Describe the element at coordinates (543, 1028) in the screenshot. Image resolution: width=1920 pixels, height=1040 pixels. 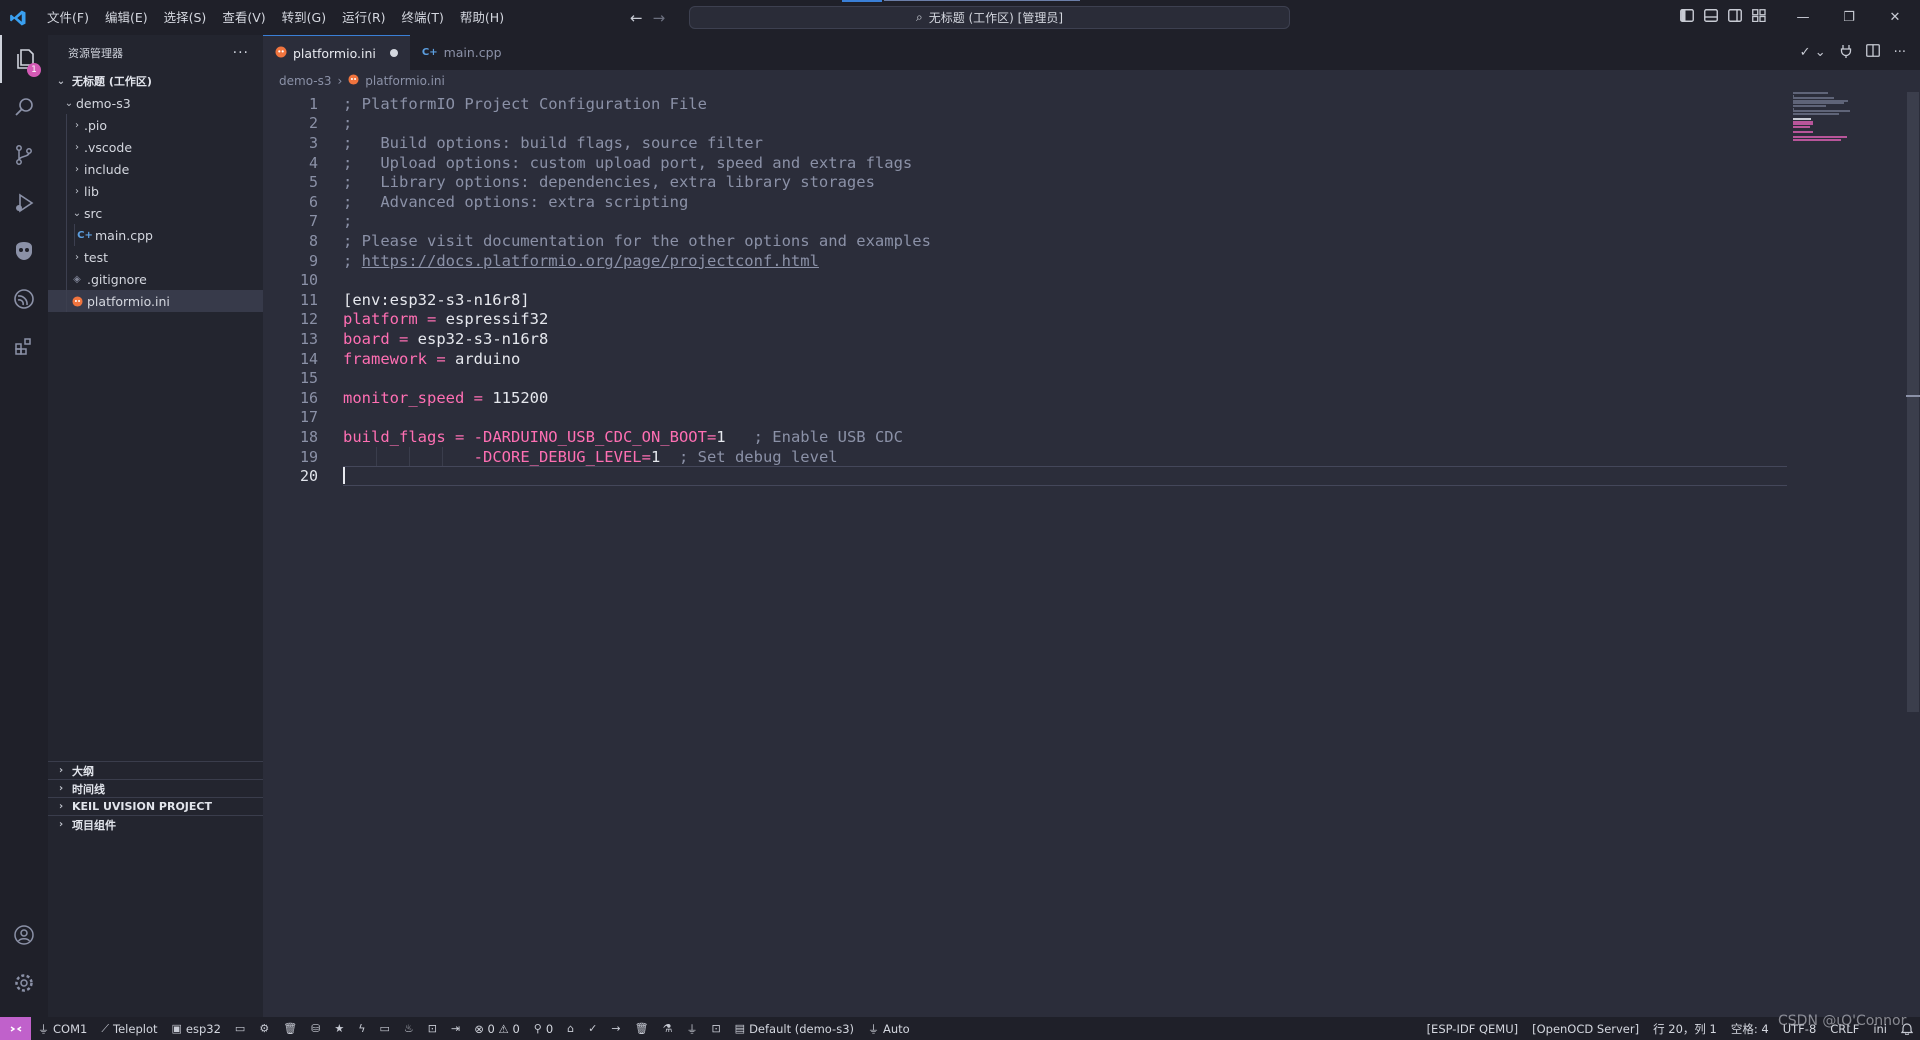
I see `status-item: ⚲ 0` at that location.